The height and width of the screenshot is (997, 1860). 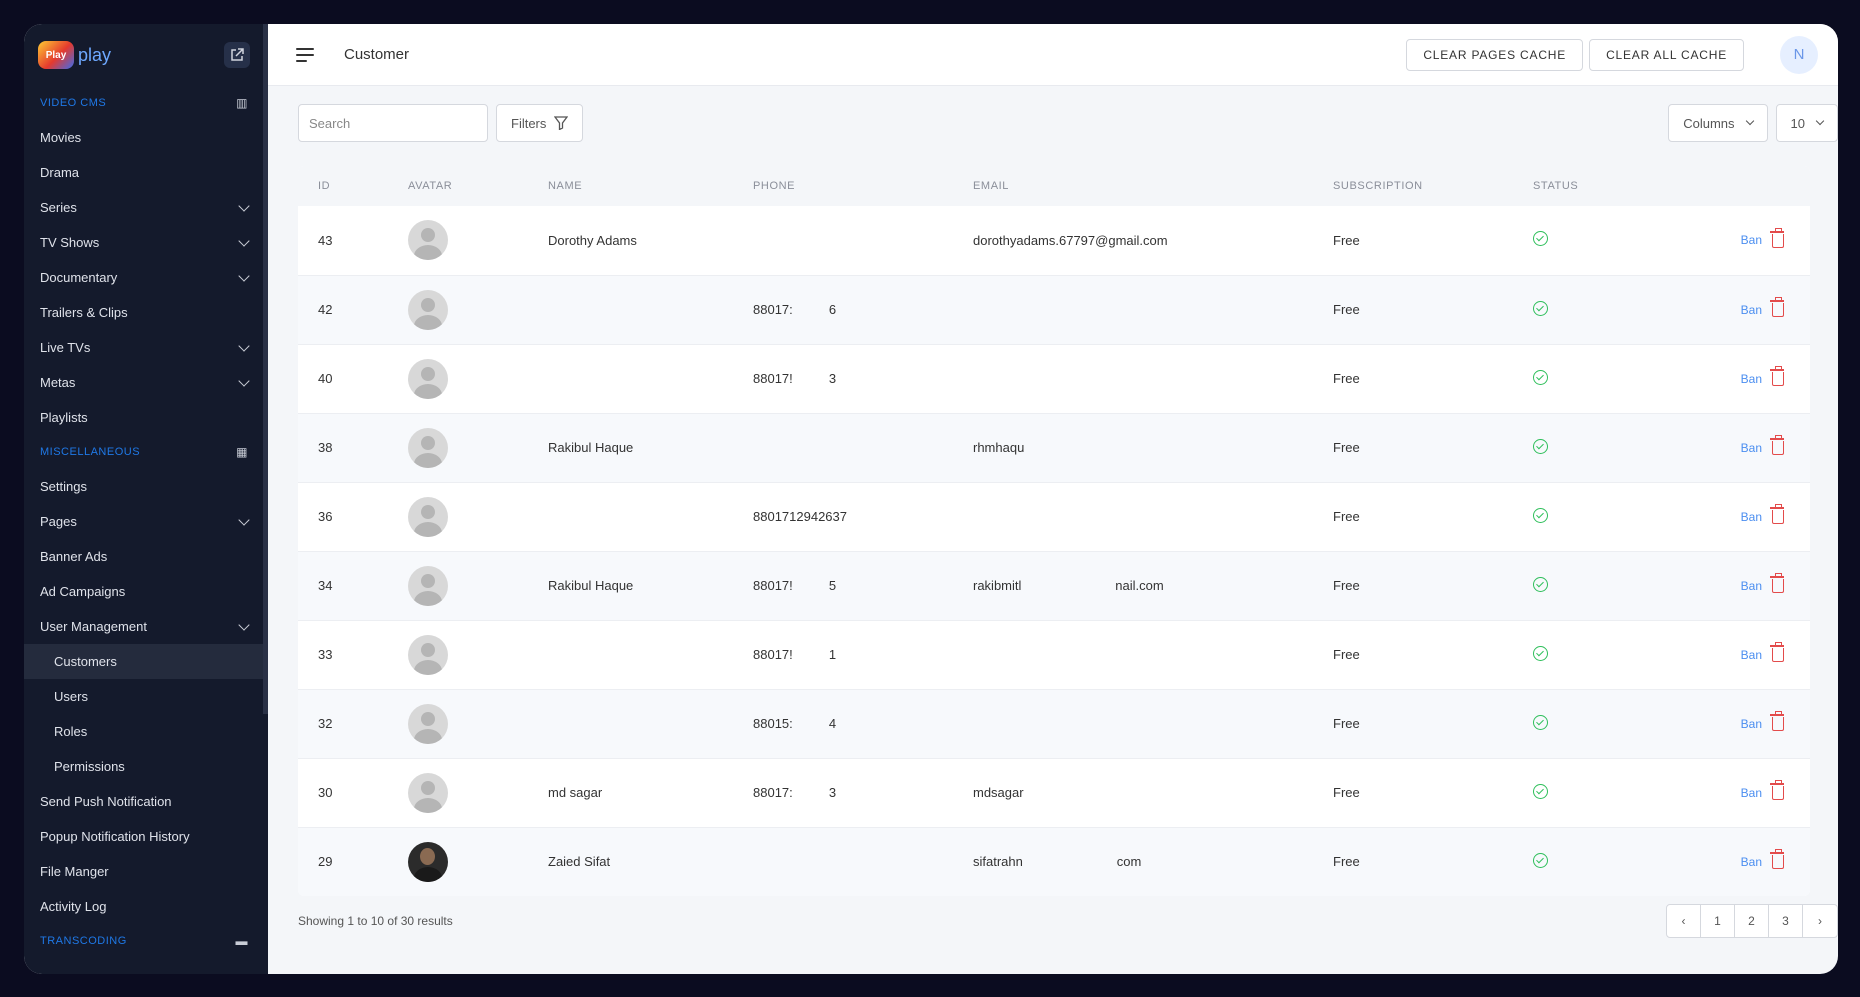 I want to click on sidebar-item-label: Ad Campaigns, so click(x=83, y=591).